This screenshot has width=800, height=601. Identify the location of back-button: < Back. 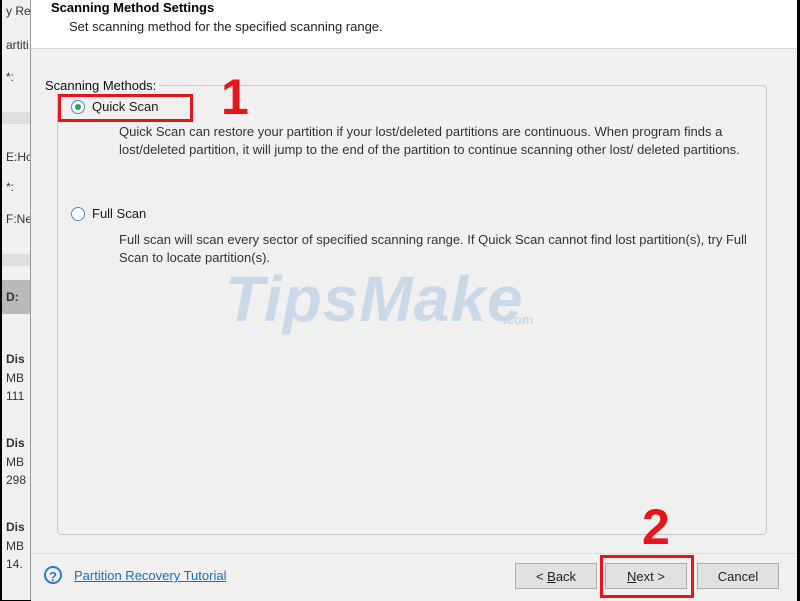
(556, 576).